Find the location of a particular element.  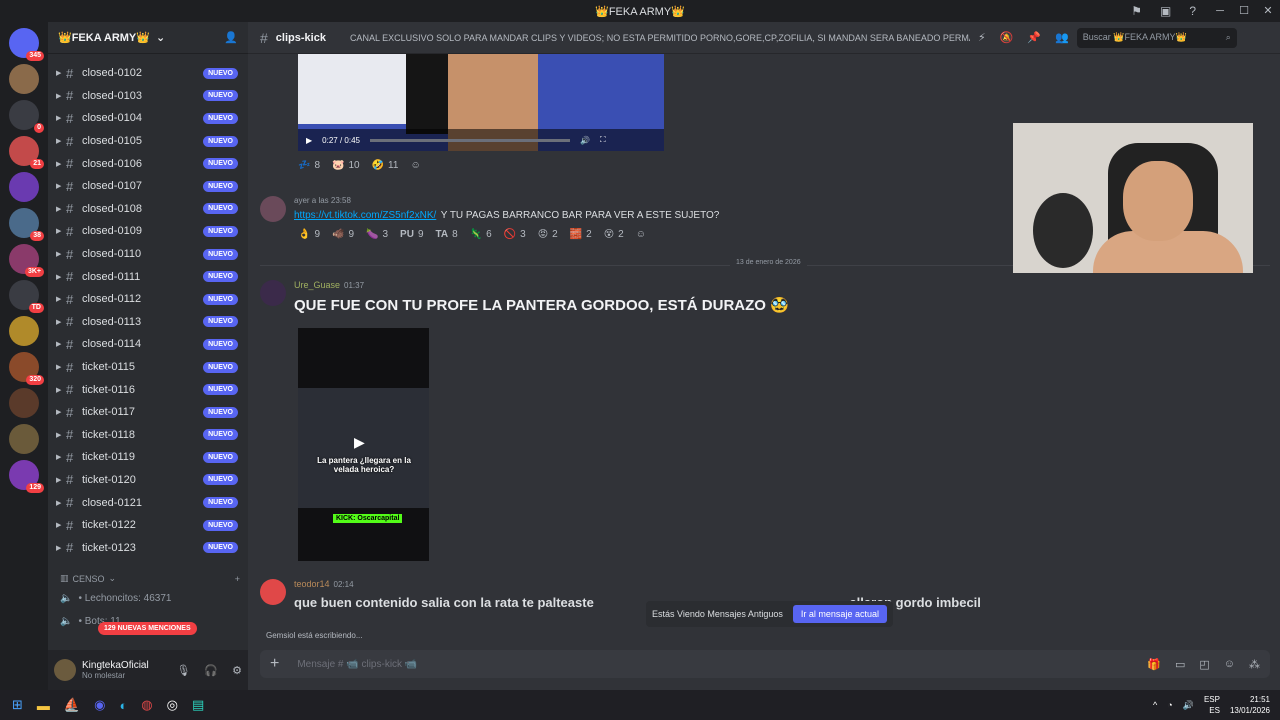

wifi-icon: ◔ is located at coordinates (1169, 705).